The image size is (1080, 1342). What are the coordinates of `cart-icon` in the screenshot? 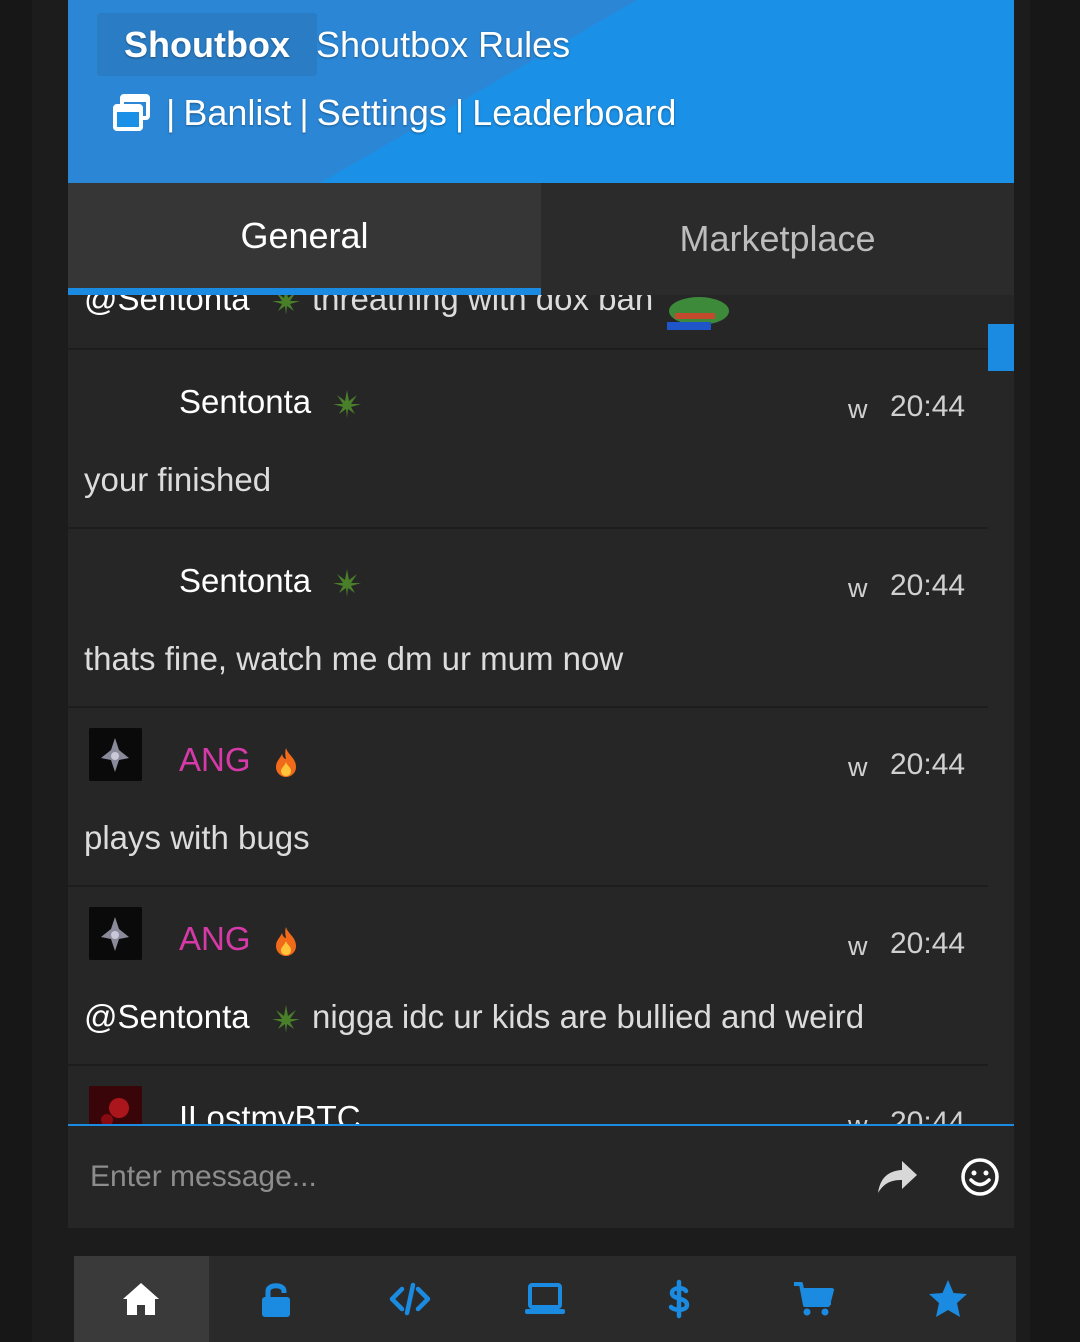 It's located at (813, 1299).